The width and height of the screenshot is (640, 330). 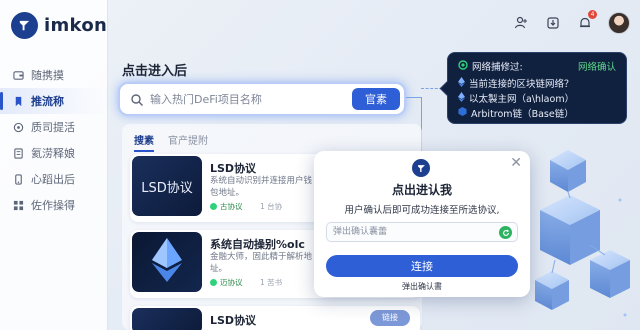 What do you see at coordinates (18, 101) in the screenshot?
I see `bookmark-icon` at bounding box center [18, 101].